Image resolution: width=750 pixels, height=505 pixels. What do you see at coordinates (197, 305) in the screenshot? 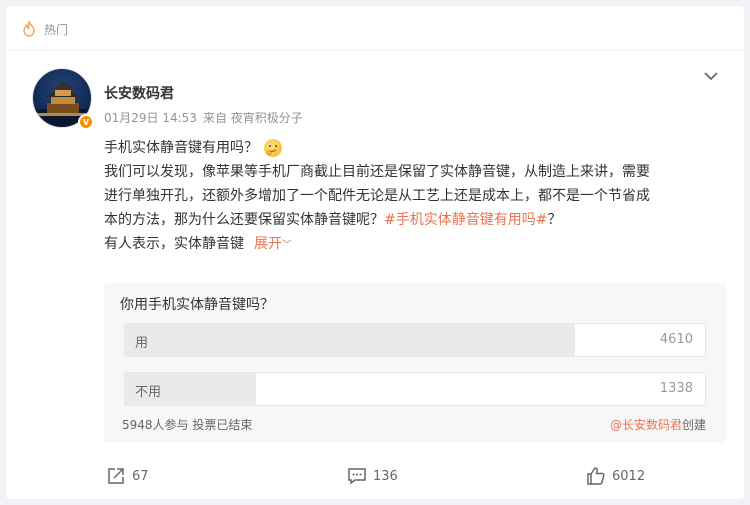
I see `poll-question: 你用手机实体静音键吗？` at bounding box center [197, 305].